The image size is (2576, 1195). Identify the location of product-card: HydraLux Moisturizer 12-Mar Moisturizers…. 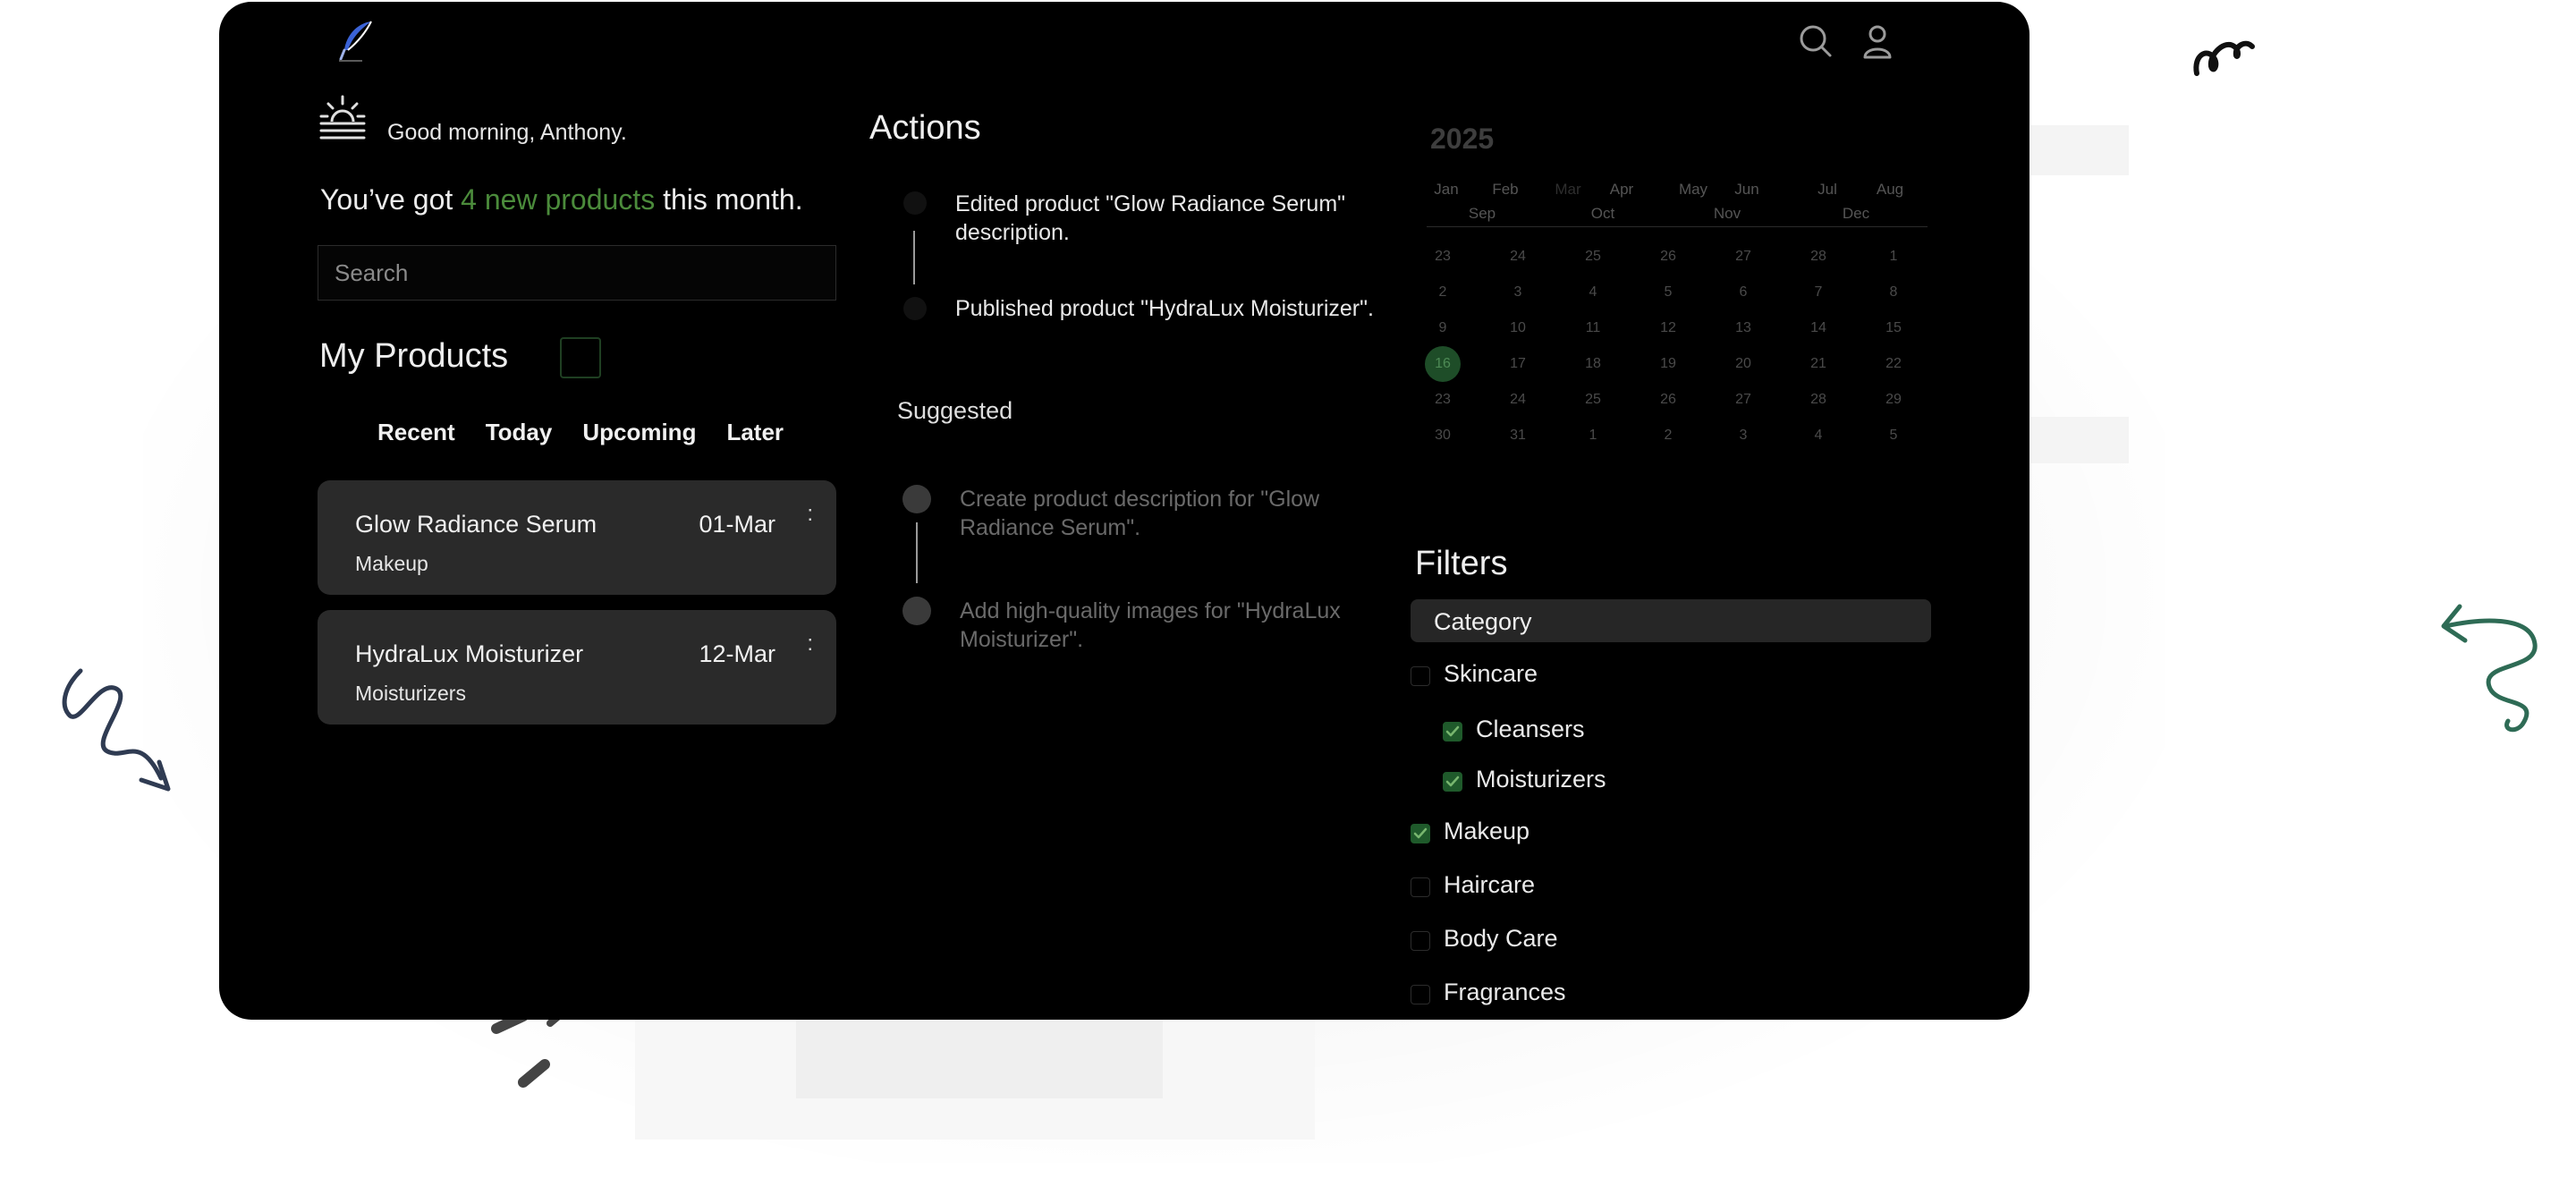
(577, 667).